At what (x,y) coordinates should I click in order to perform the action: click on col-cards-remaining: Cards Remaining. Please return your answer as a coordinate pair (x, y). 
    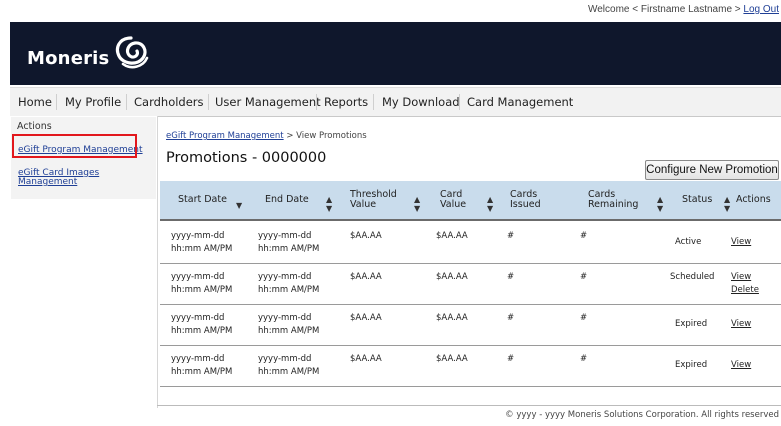
    Looking at the image, I should click on (618, 200).